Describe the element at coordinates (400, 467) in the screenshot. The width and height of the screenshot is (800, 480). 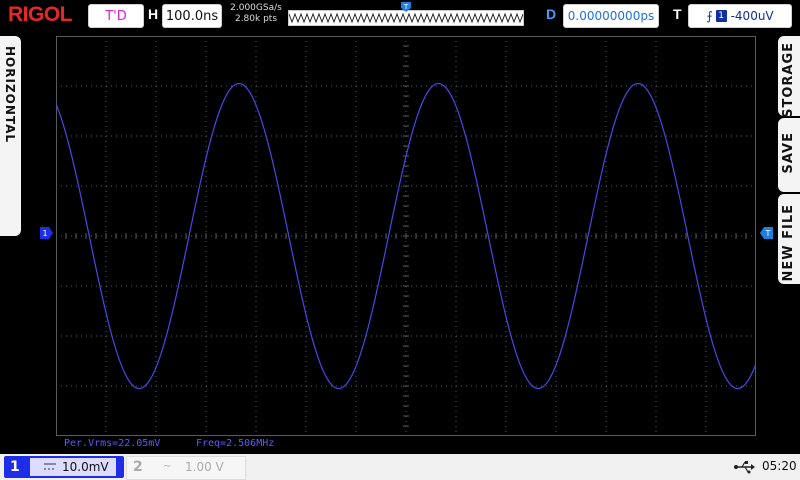
I see `bottom-channel-bar: 1 10.0mV 2 ∼ 1.00 V 05:20` at that location.